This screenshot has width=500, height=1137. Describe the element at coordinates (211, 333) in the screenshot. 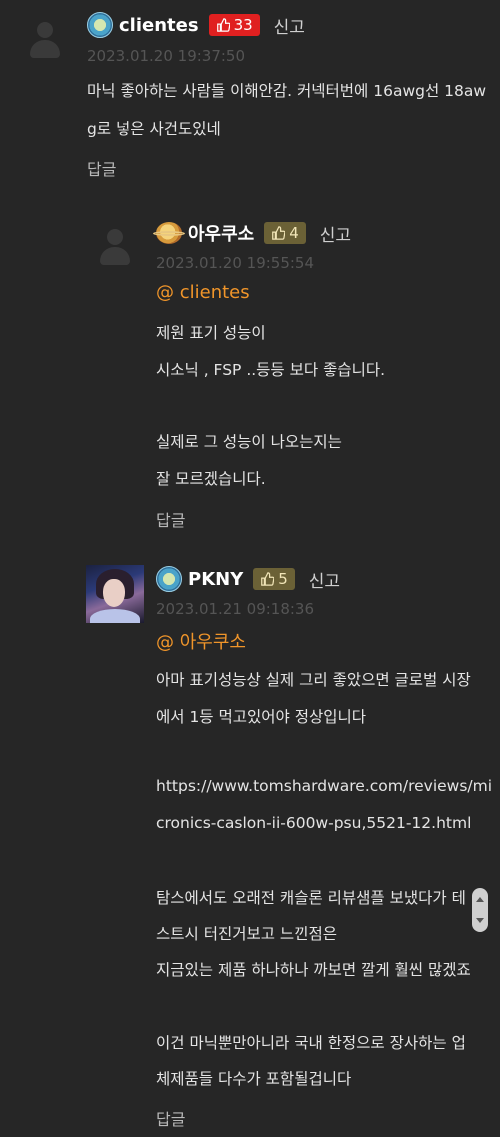

I see `comment-text-line: 제원 표기 성능이` at that location.